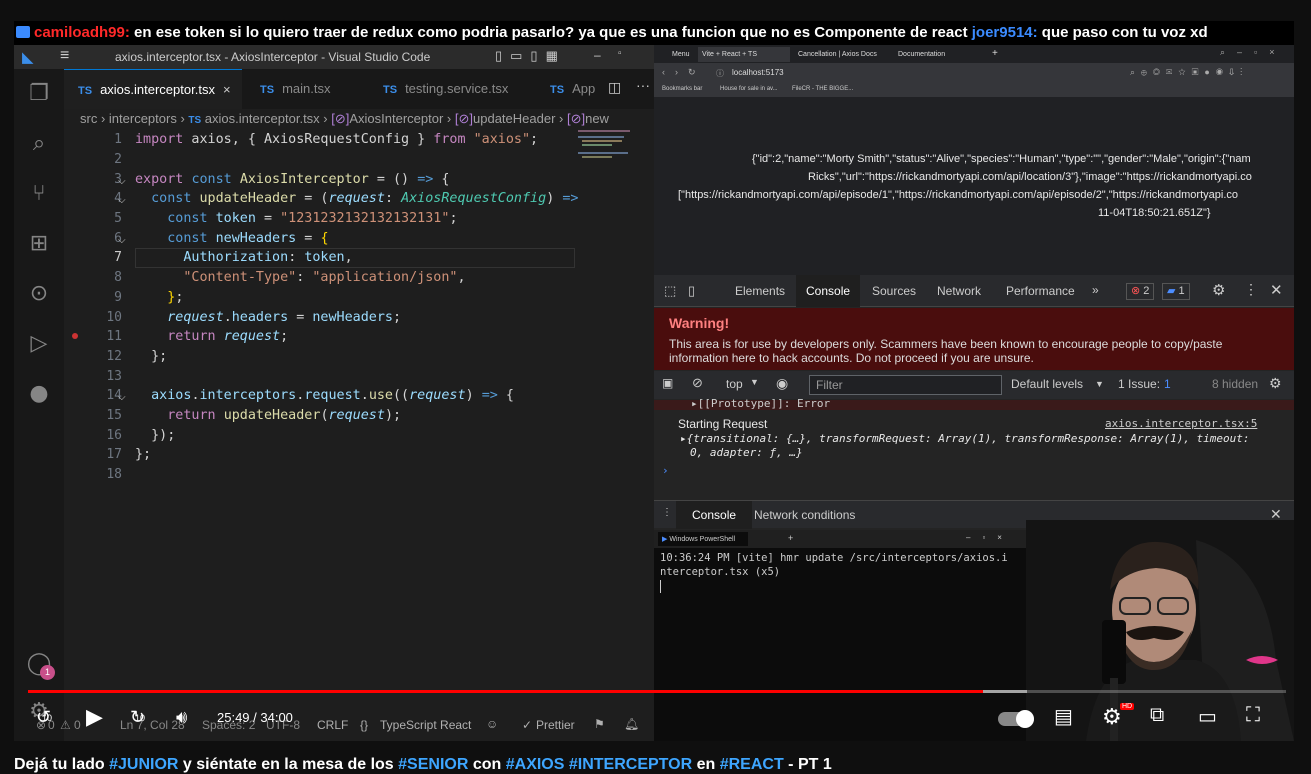 The width and height of the screenshot is (1311, 774). What do you see at coordinates (433, 764) in the screenshot?
I see `hashtag-link: #SENIOR` at bounding box center [433, 764].